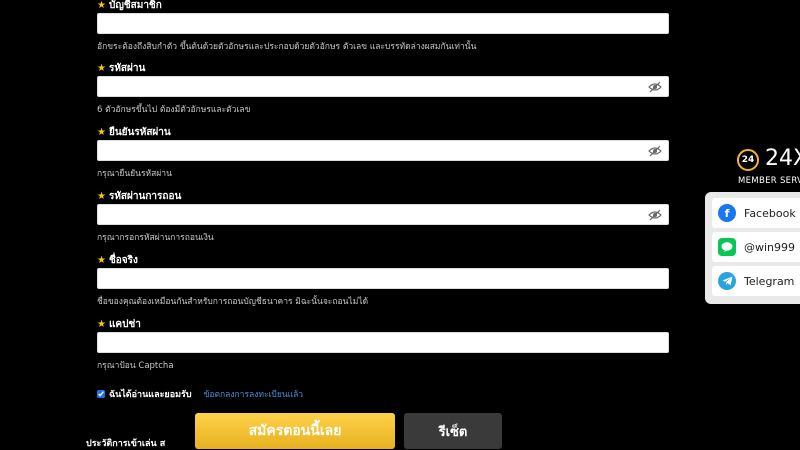 The image size is (800, 450). What do you see at coordinates (770, 213) in the screenshot?
I see `contact-label: Facebook` at bounding box center [770, 213].